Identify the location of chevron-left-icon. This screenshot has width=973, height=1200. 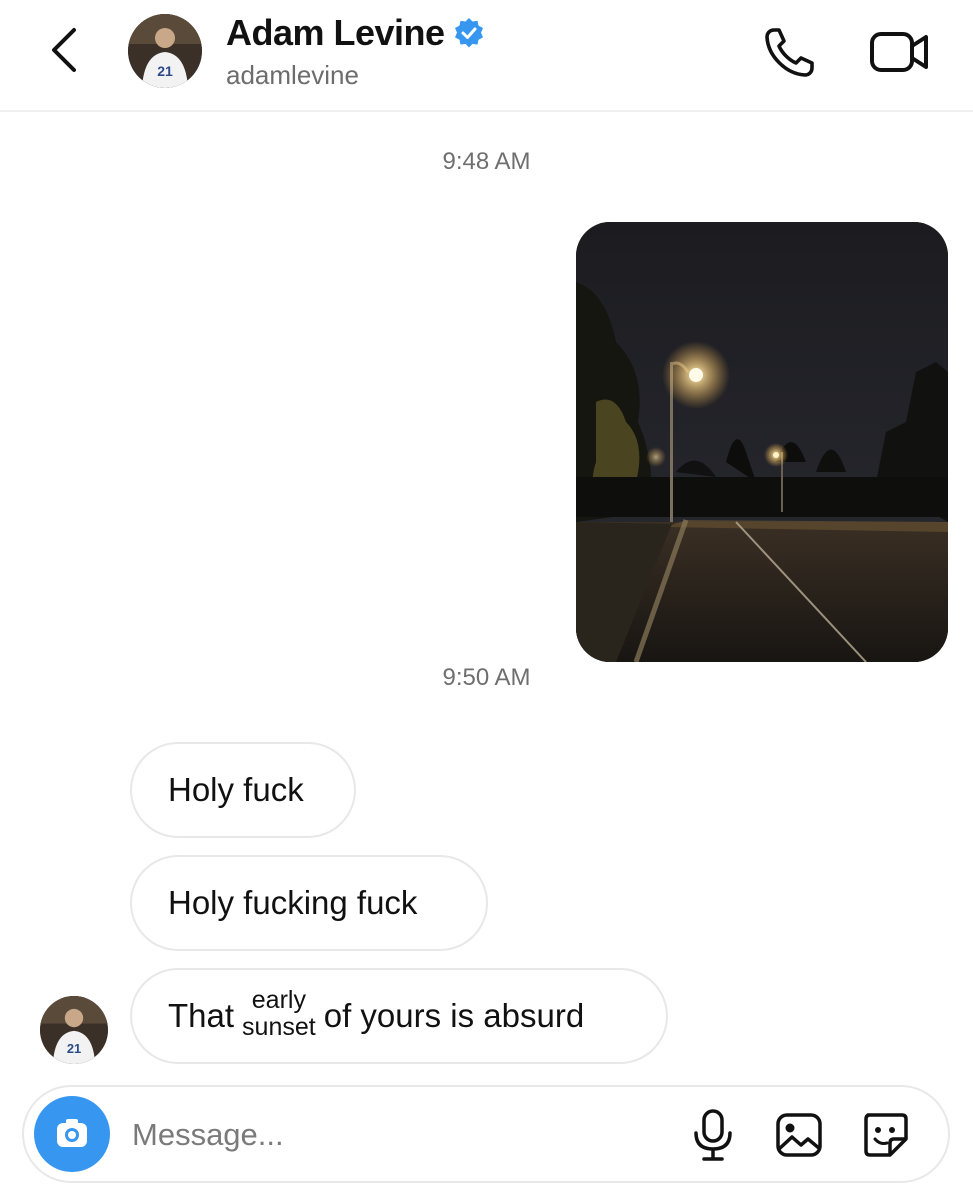
(64, 50).